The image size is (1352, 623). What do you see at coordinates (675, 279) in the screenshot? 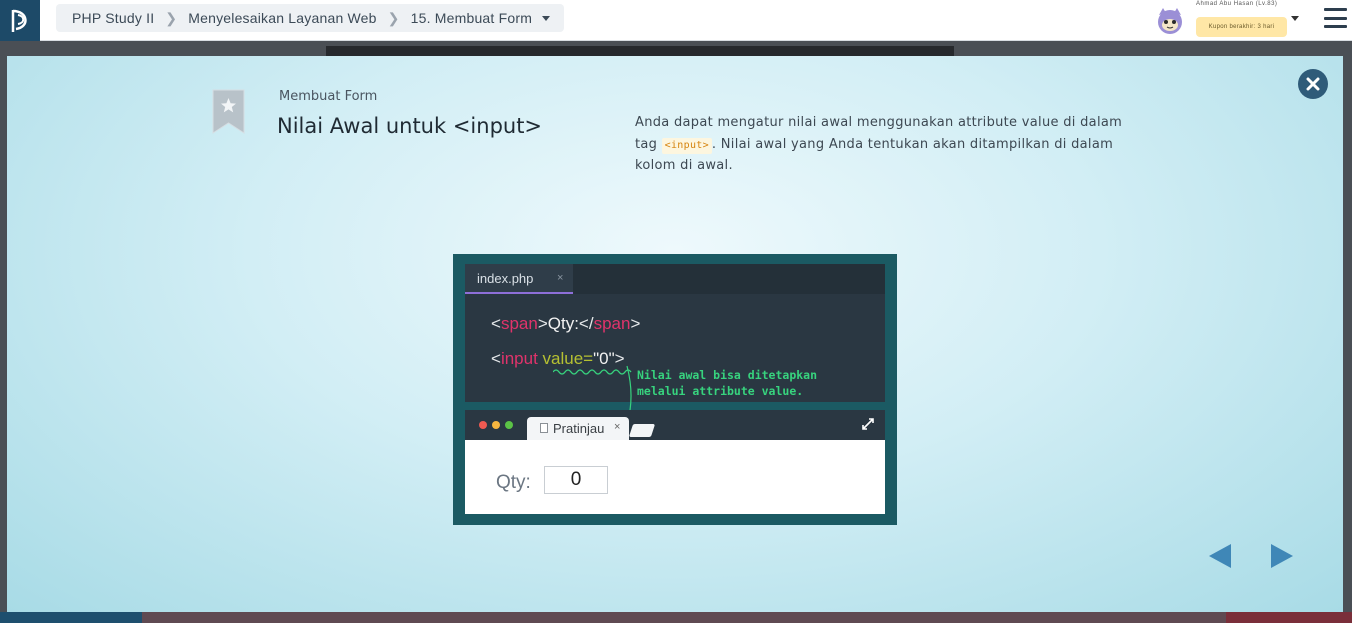
I see `editor-tab-bar: index.php ×` at bounding box center [675, 279].